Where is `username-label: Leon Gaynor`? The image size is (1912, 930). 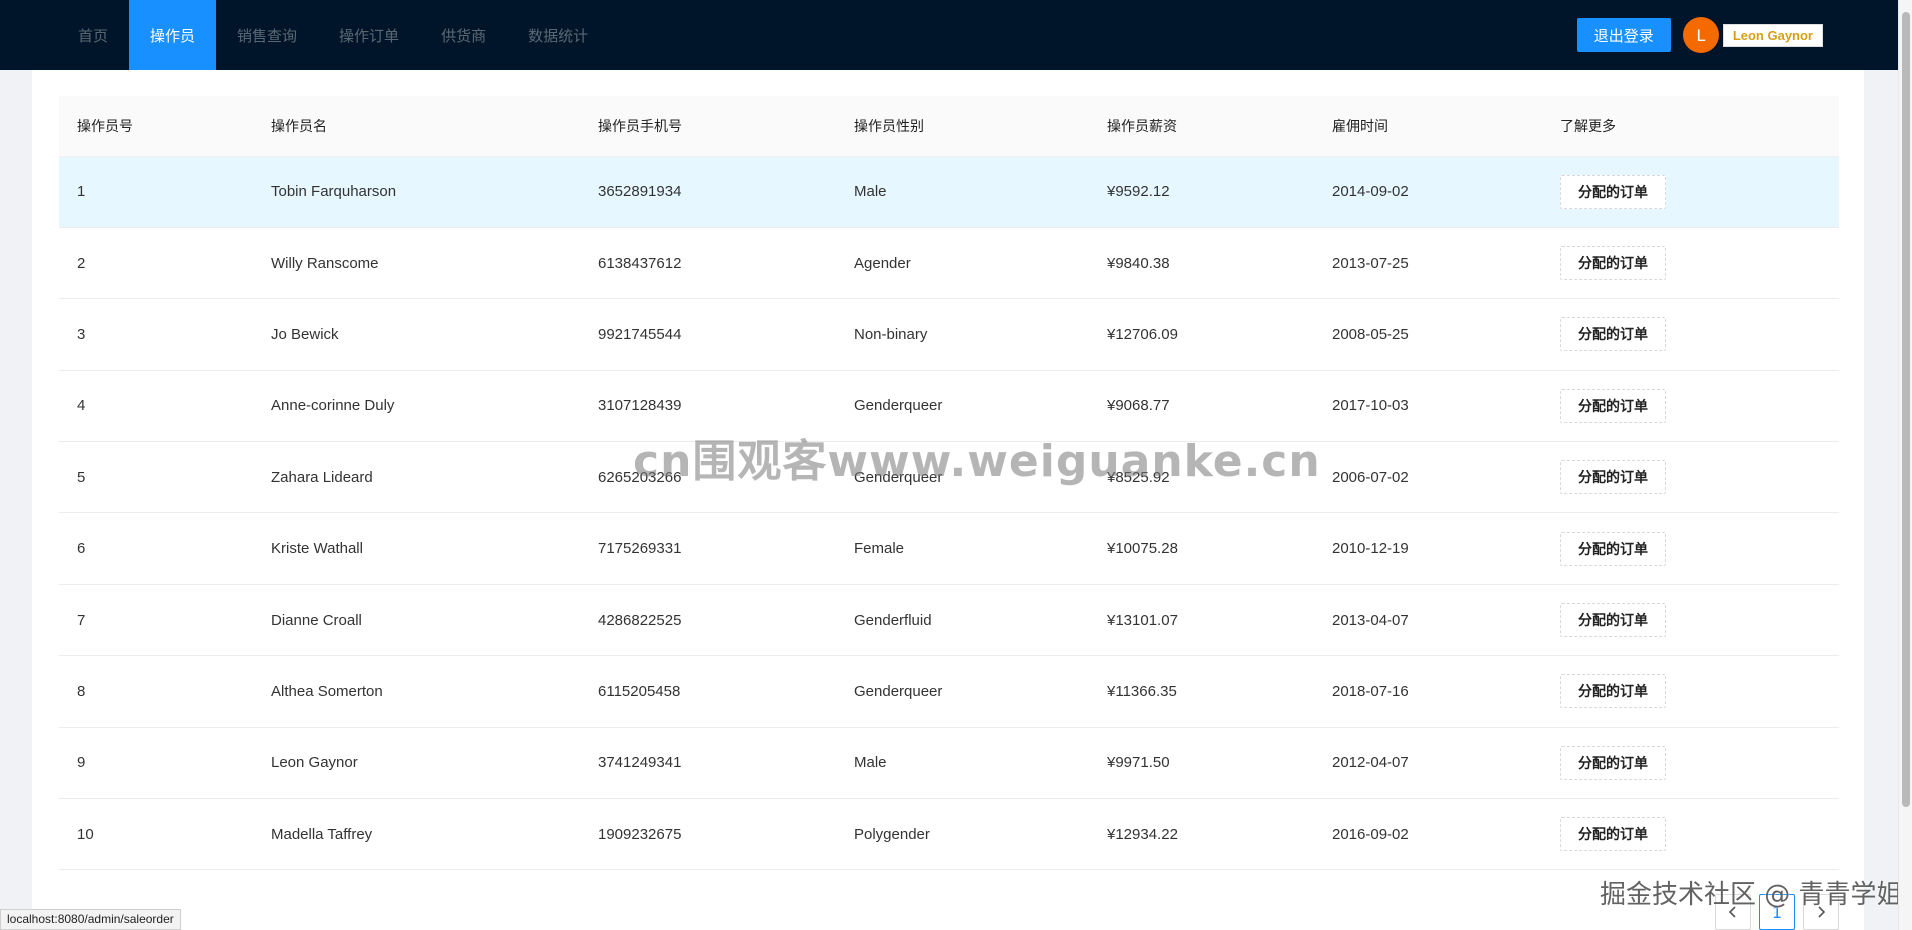
username-label: Leon Gaynor is located at coordinates (1772, 35).